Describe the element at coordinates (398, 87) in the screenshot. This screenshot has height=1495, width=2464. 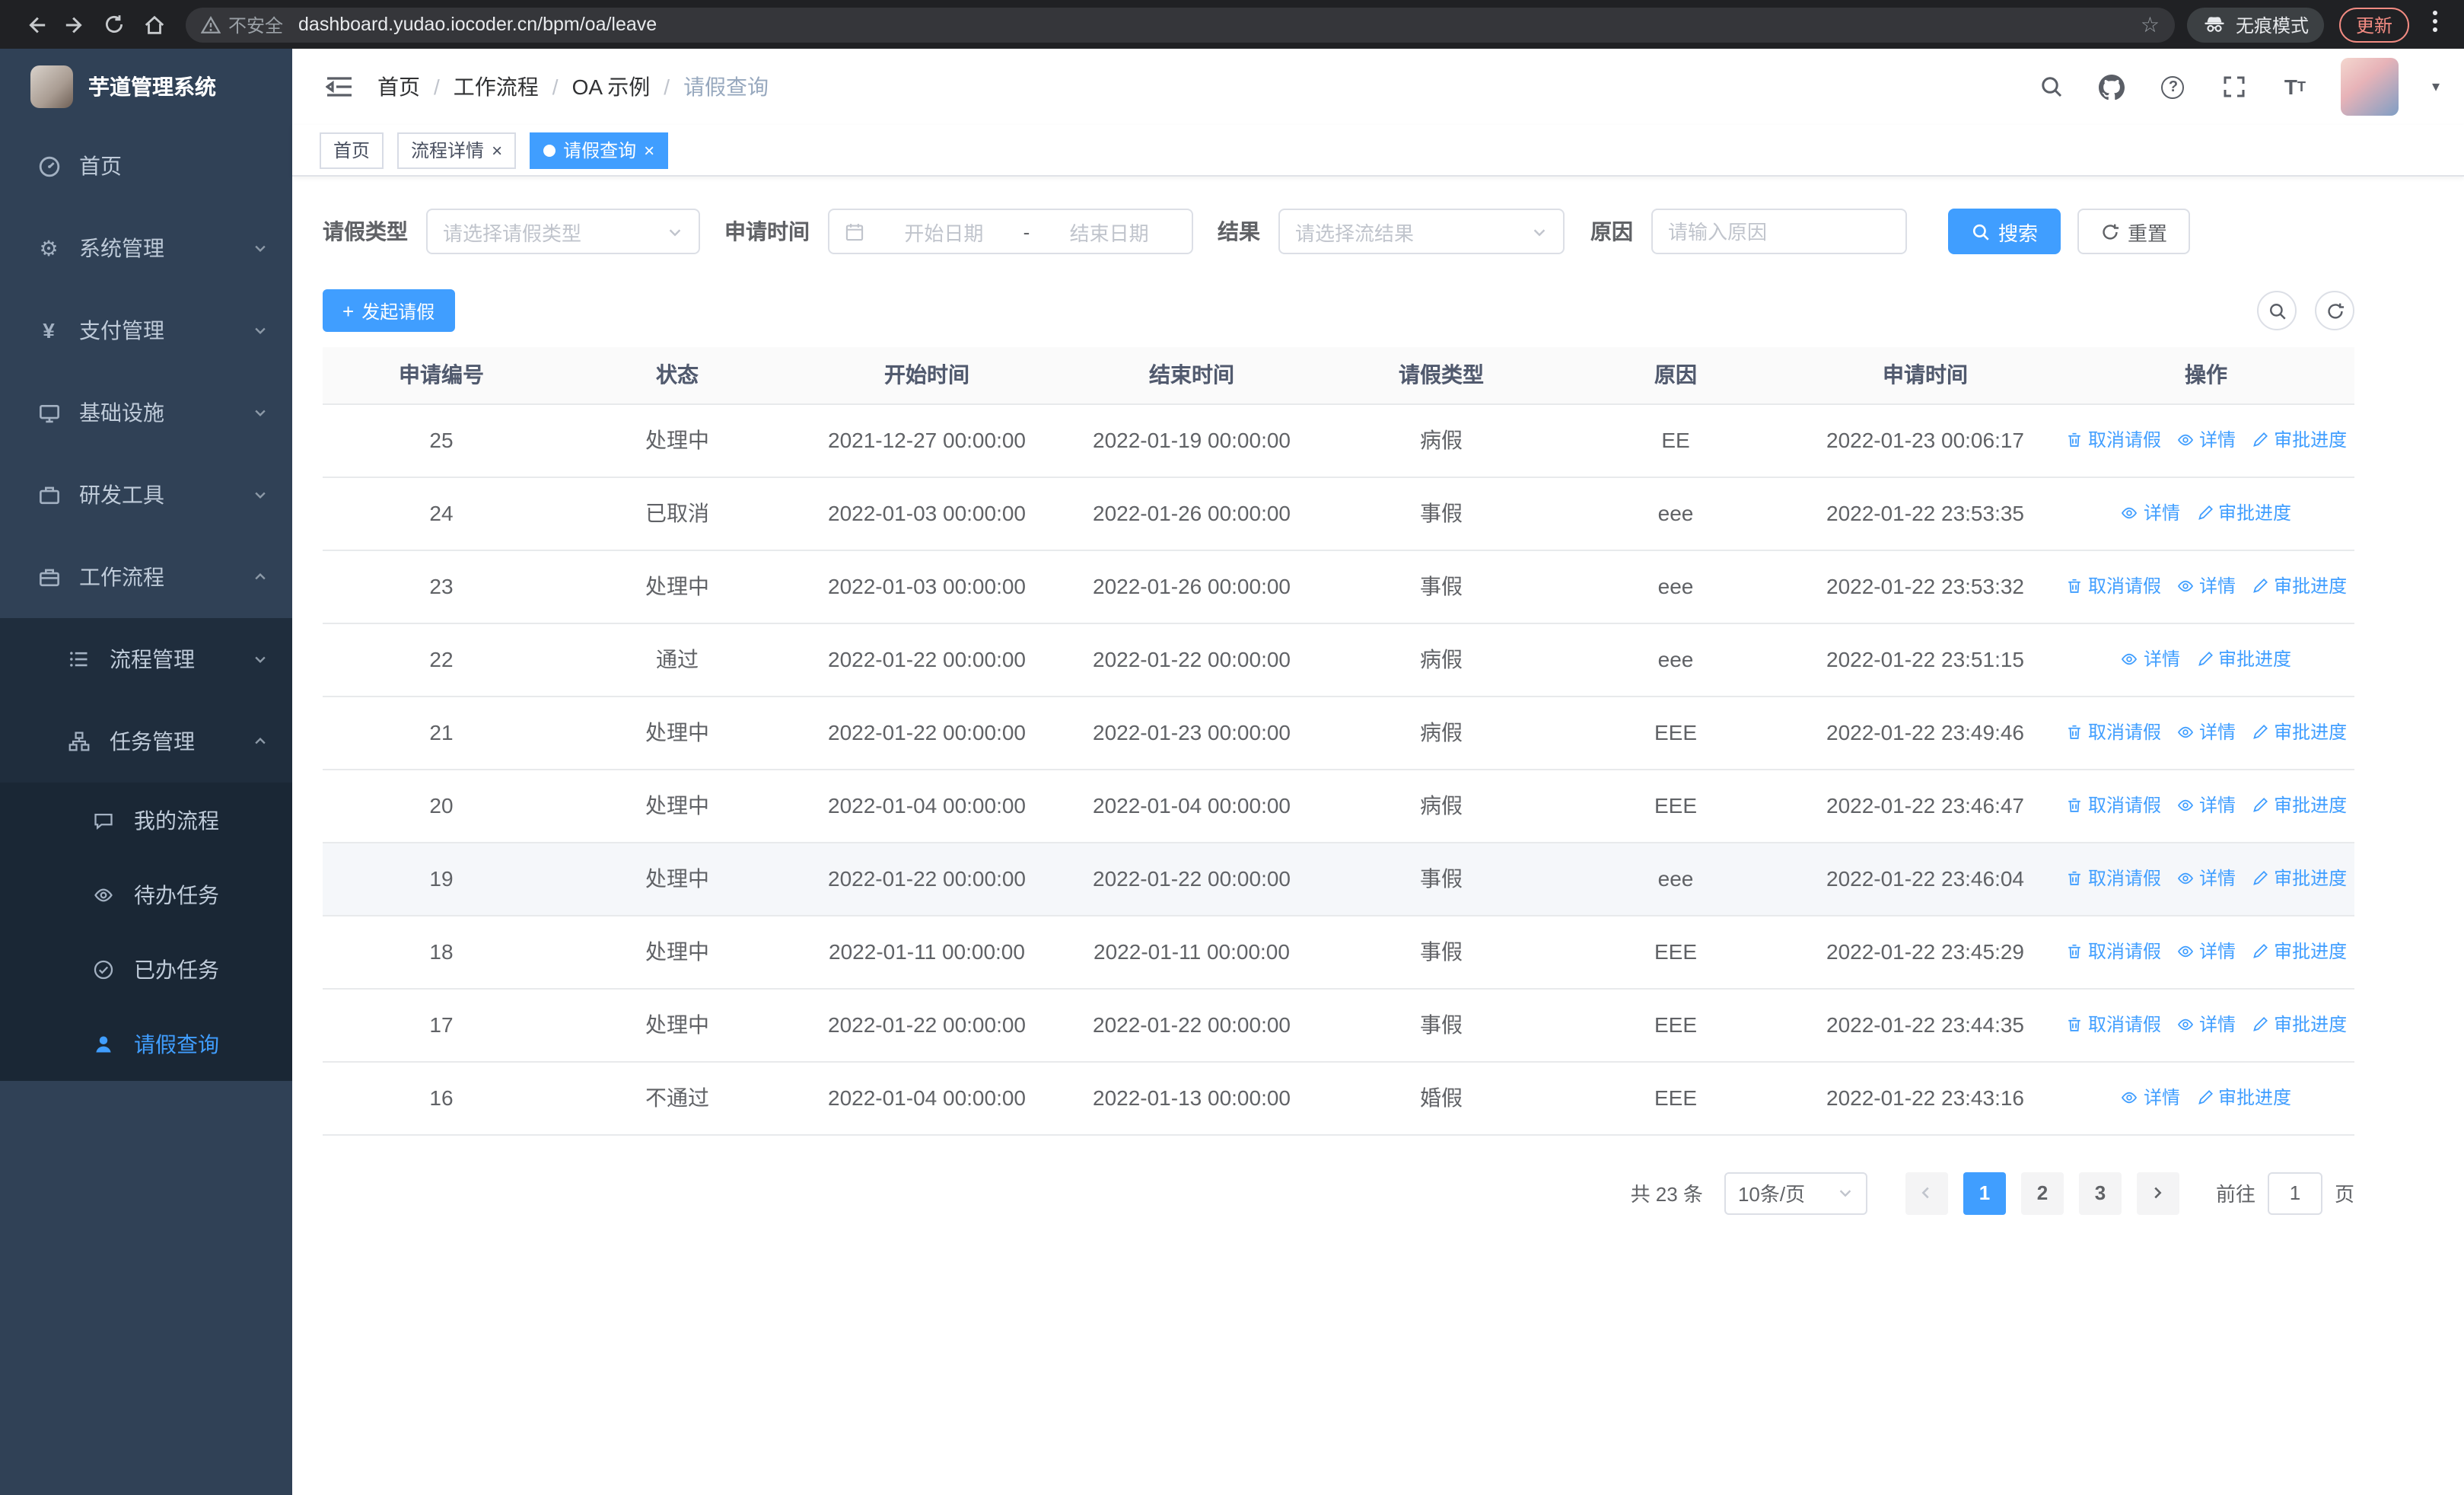
I see `breadcrumb-home: 首页` at that location.